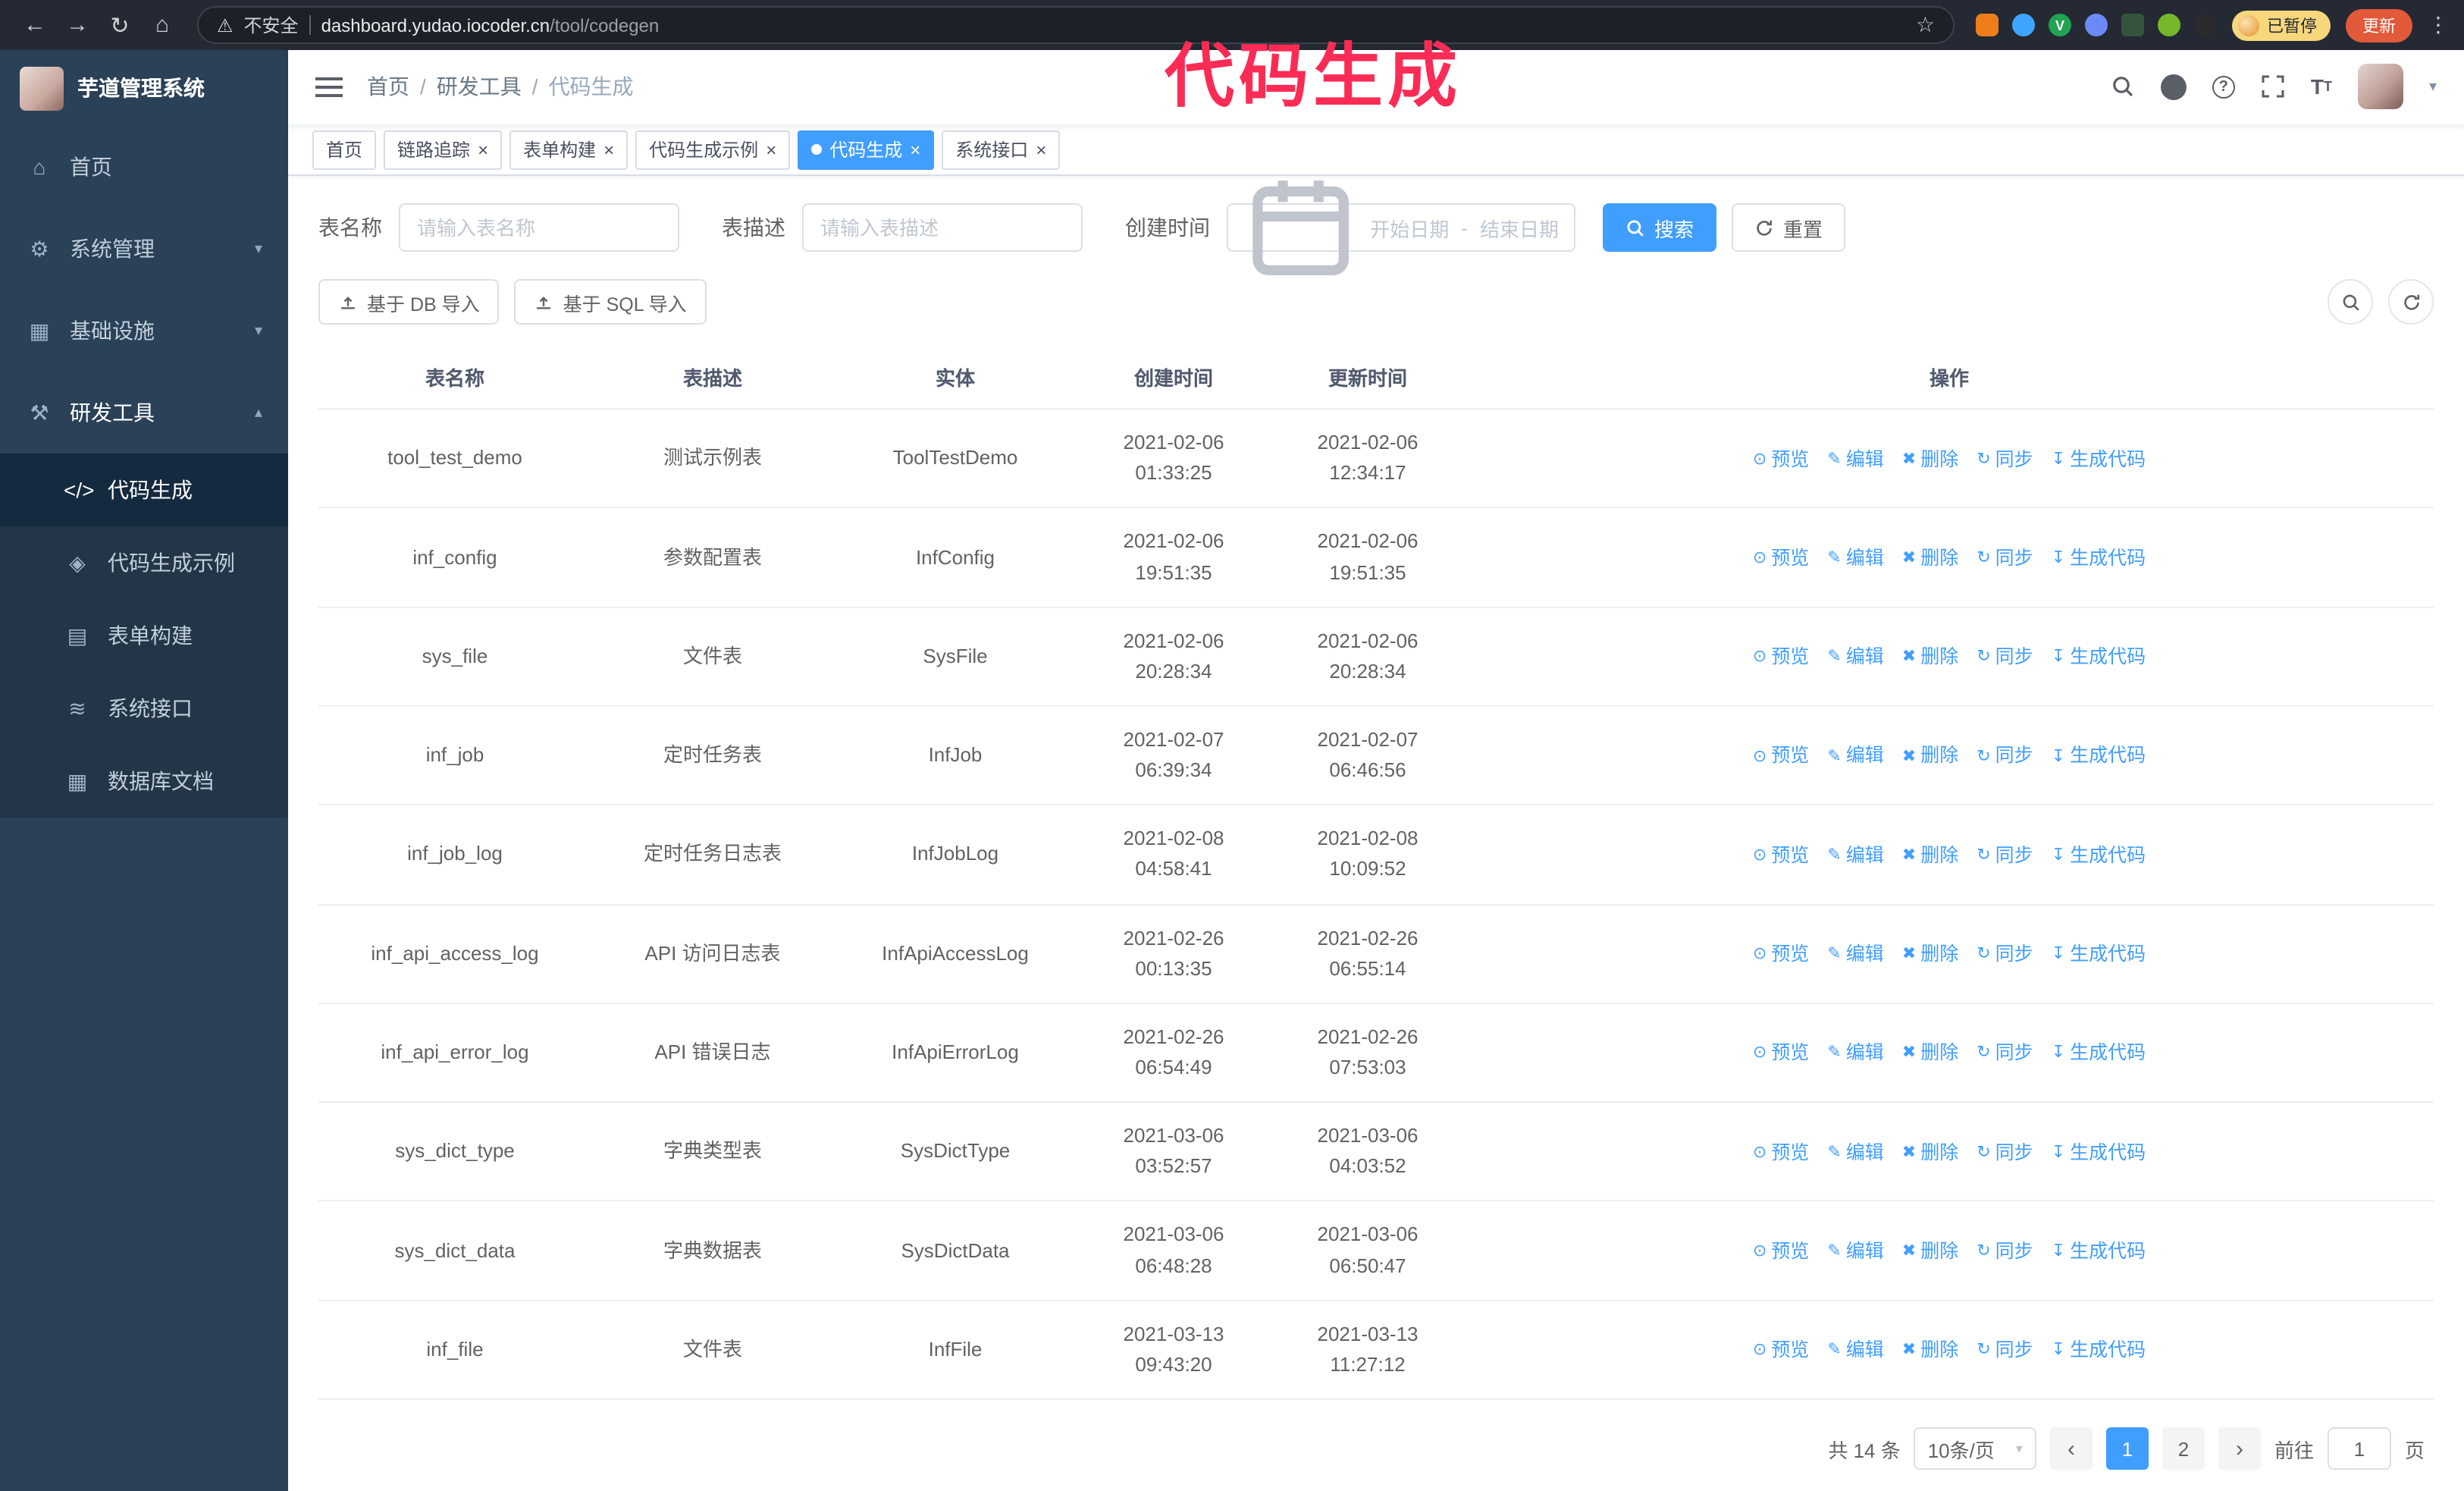  I want to click on prev-page-button: ‹, so click(2071, 1448).